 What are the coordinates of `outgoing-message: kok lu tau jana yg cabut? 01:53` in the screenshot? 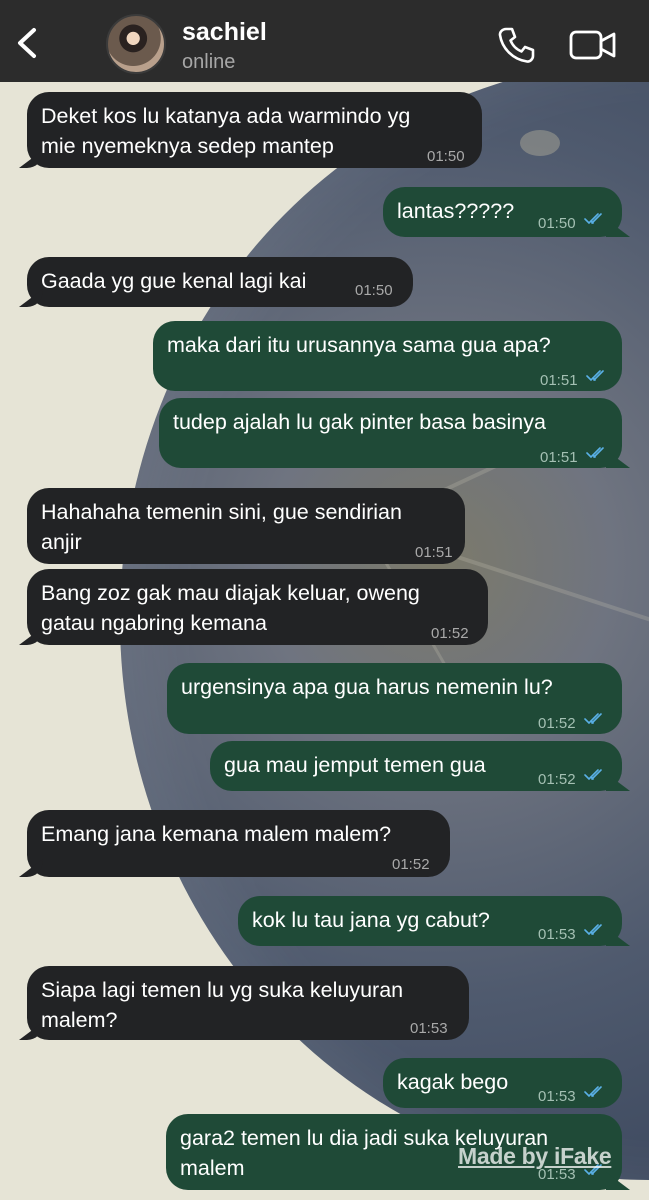 It's located at (430, 921).